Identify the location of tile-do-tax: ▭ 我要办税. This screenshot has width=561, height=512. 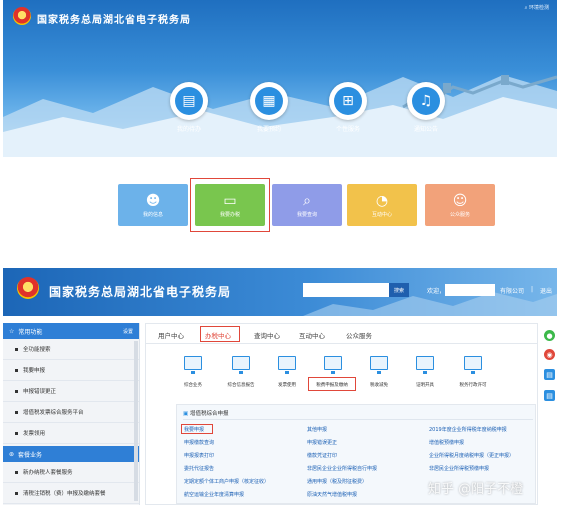
(230, 205).